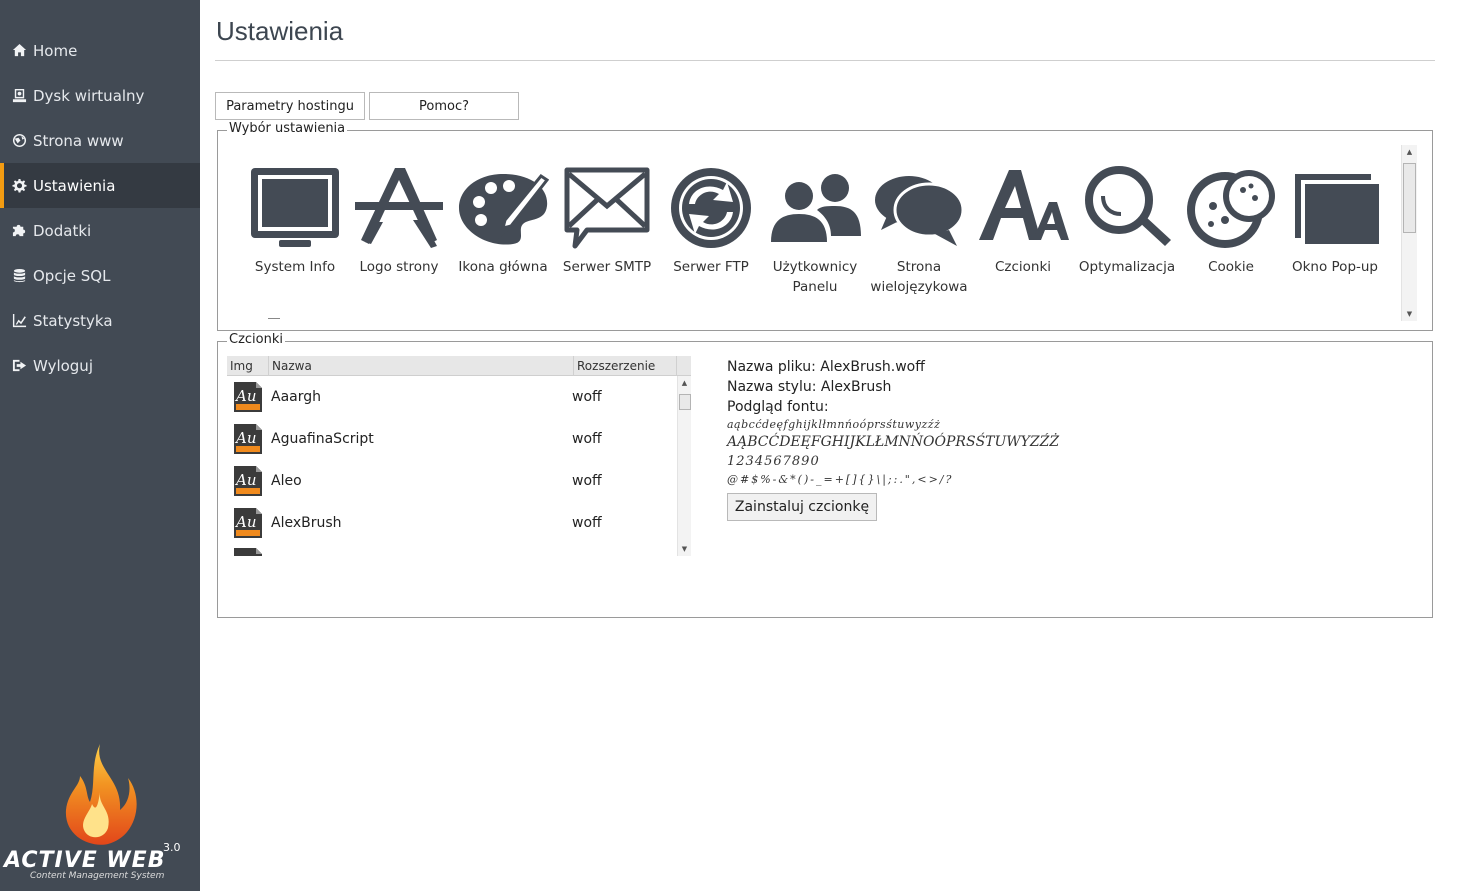 This screenshot has width=1476, height=891. What do you see at coordinates (1231, 267) in the screenshot?
I see `setting-label: Cookie` at bounding box center [1231, 267].